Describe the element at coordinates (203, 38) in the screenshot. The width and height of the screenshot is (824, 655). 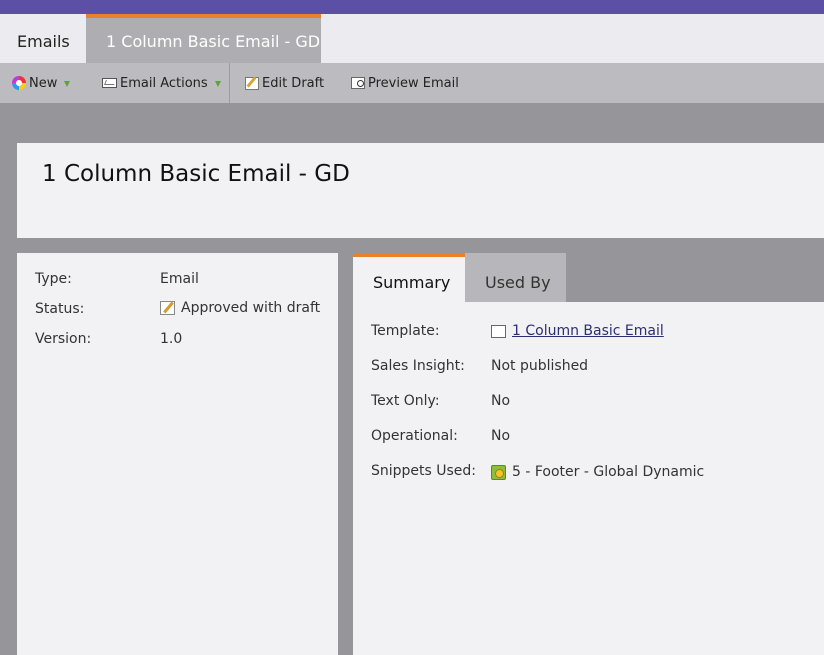
I see `tab-current-email: 1 Column Basic Email - GD` at that location.